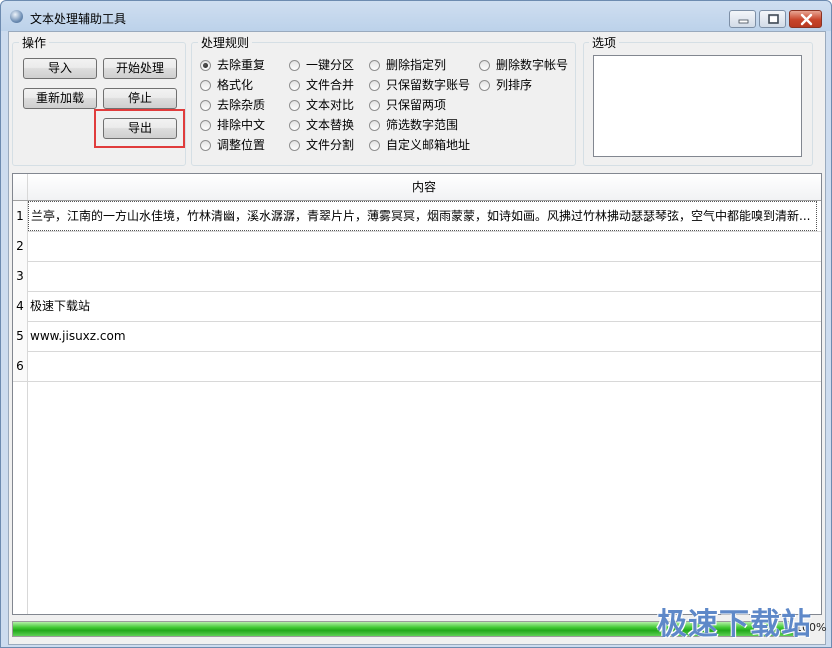 The image size is (832, 648). I want to click on rule-label: 列排序, so click(514, 85).